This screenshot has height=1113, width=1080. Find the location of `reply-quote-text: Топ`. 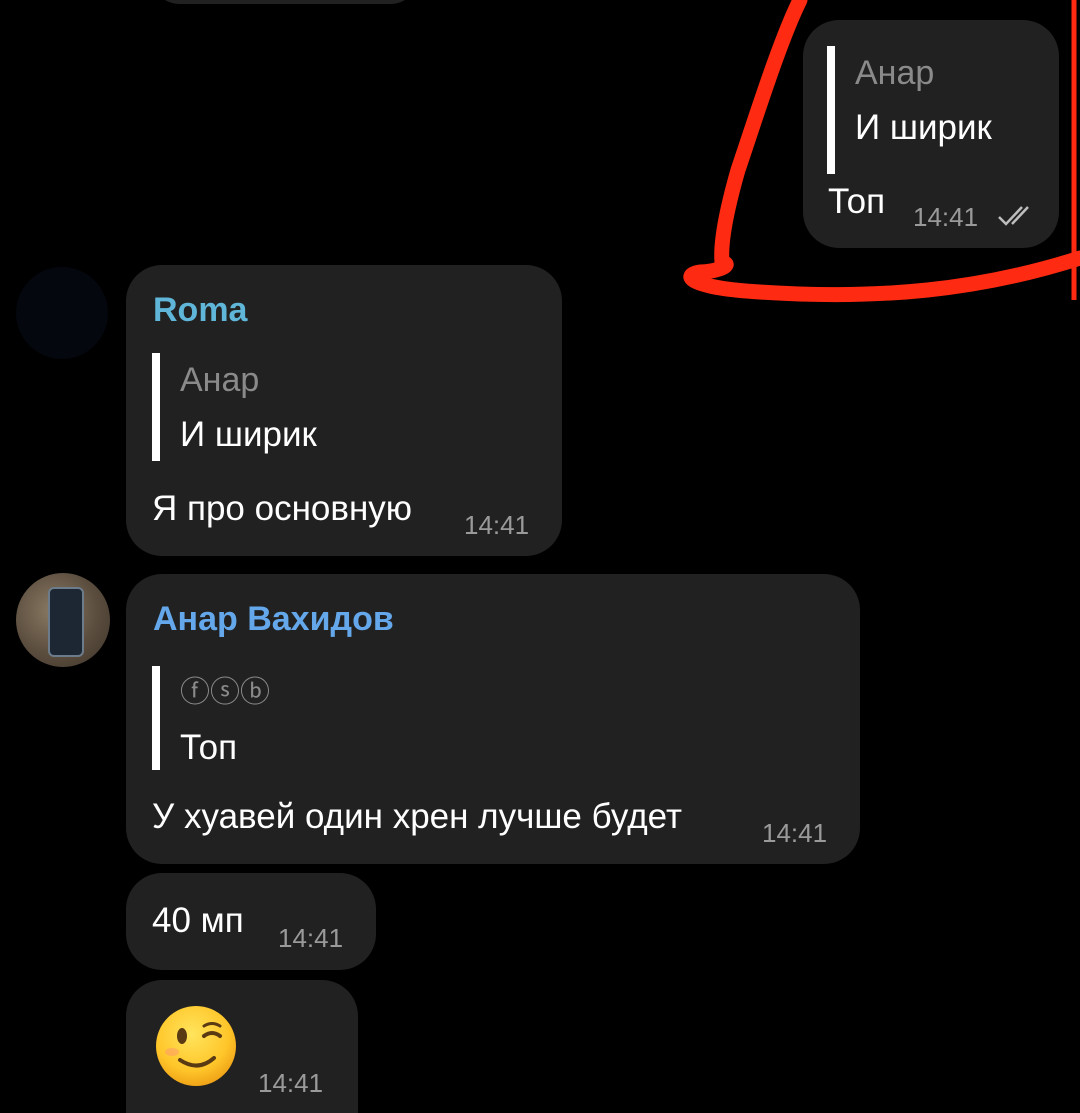

reply-quote-text: Топ is located at coordinates (209, 747).